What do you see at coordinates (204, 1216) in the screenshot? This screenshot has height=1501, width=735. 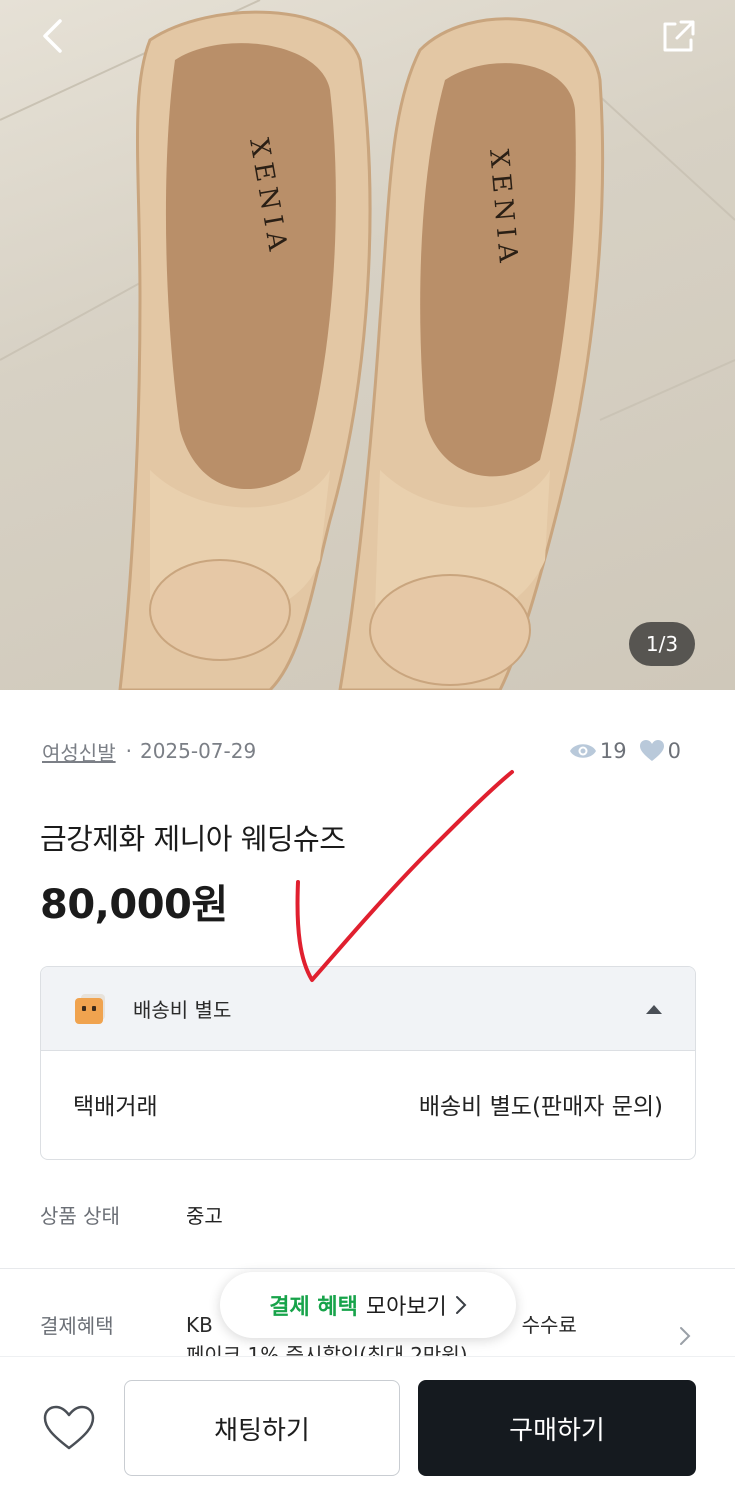 I see `condition-value: 중고` at bounding box center [204, 1216].